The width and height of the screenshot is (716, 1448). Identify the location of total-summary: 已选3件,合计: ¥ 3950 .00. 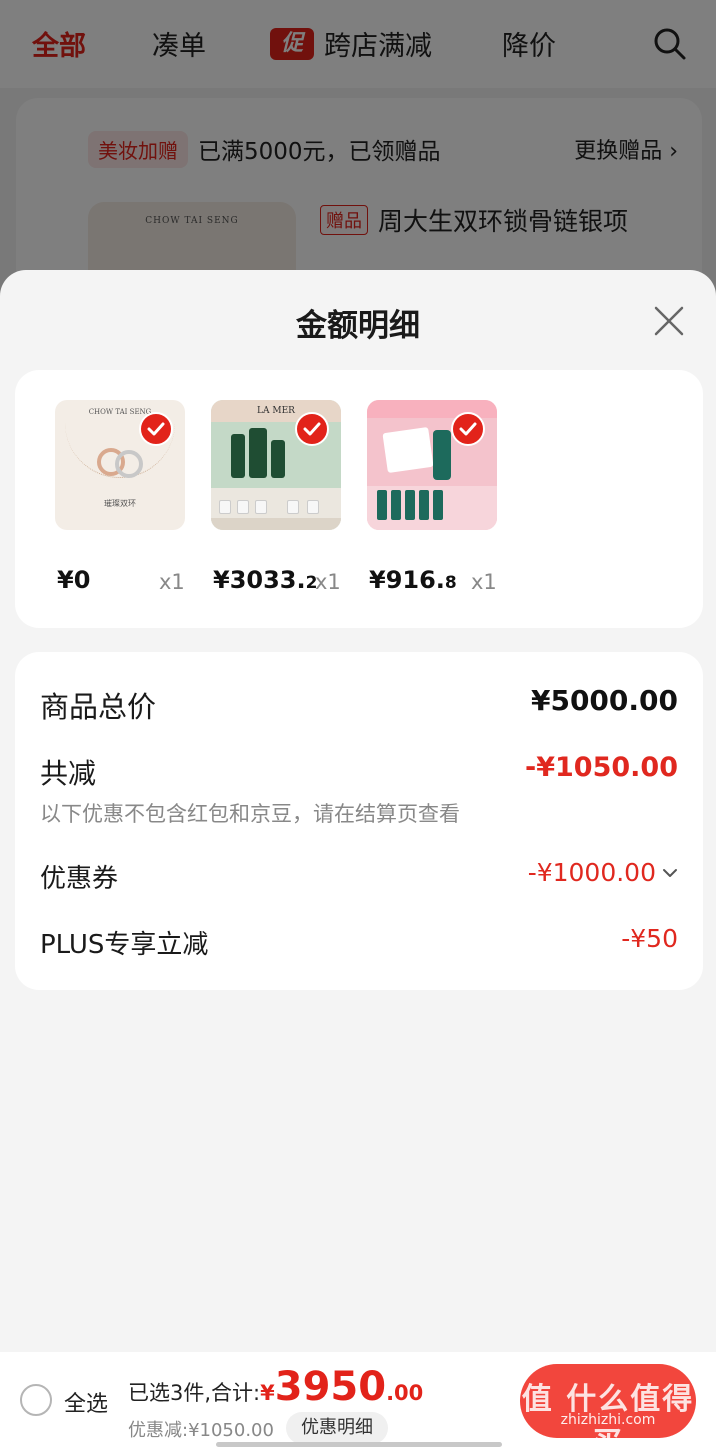
(275, 1388).